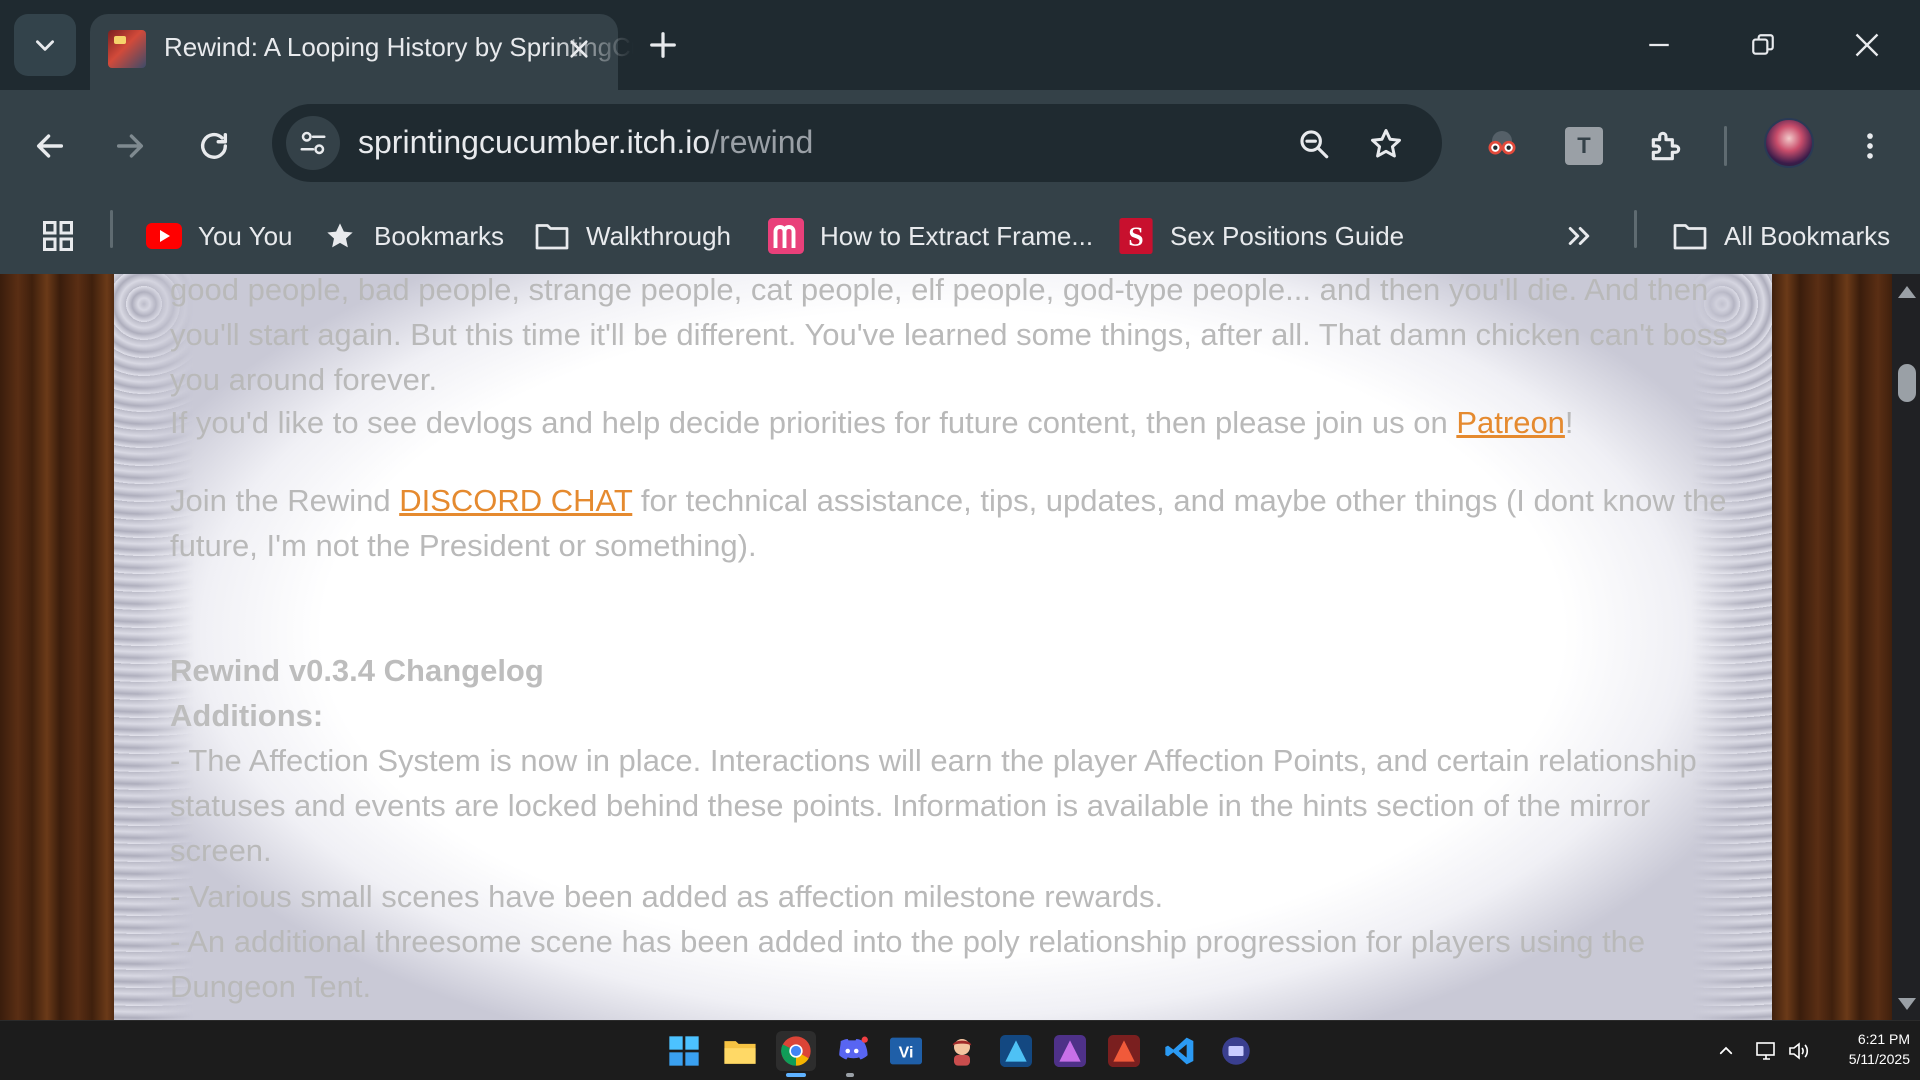  Describe the element at coordinates (684, 1051) in the screenshot. I see `windows-start-icon` at that location.